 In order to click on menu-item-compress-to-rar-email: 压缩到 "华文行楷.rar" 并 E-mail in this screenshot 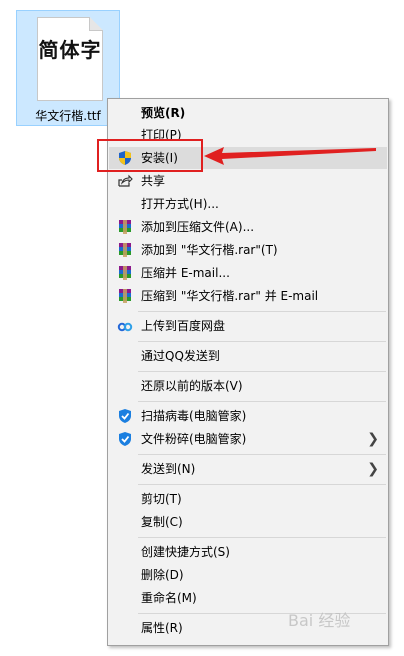, I will do `click(248, 296)`.